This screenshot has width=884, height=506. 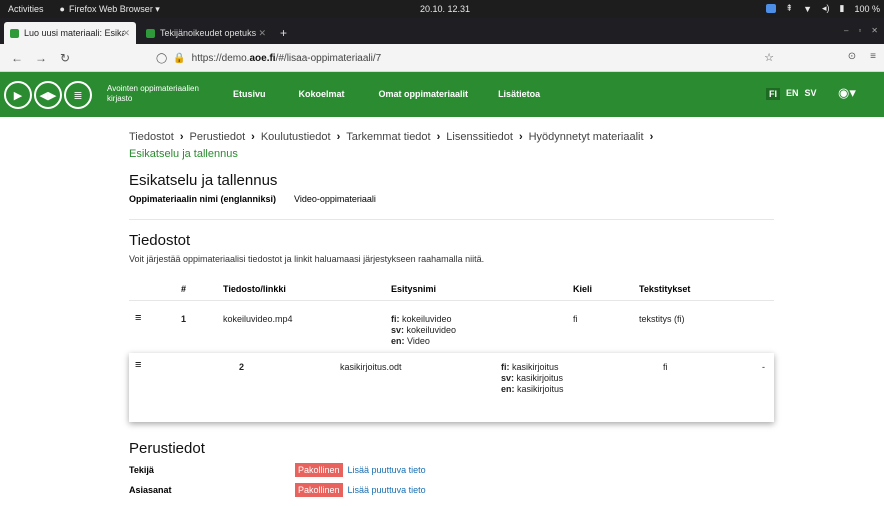 What do you see at coordinates (371, 367) in the screenshot?
I see `file-name: kasikirjoitus.odt` at bounding box center [371, 367].